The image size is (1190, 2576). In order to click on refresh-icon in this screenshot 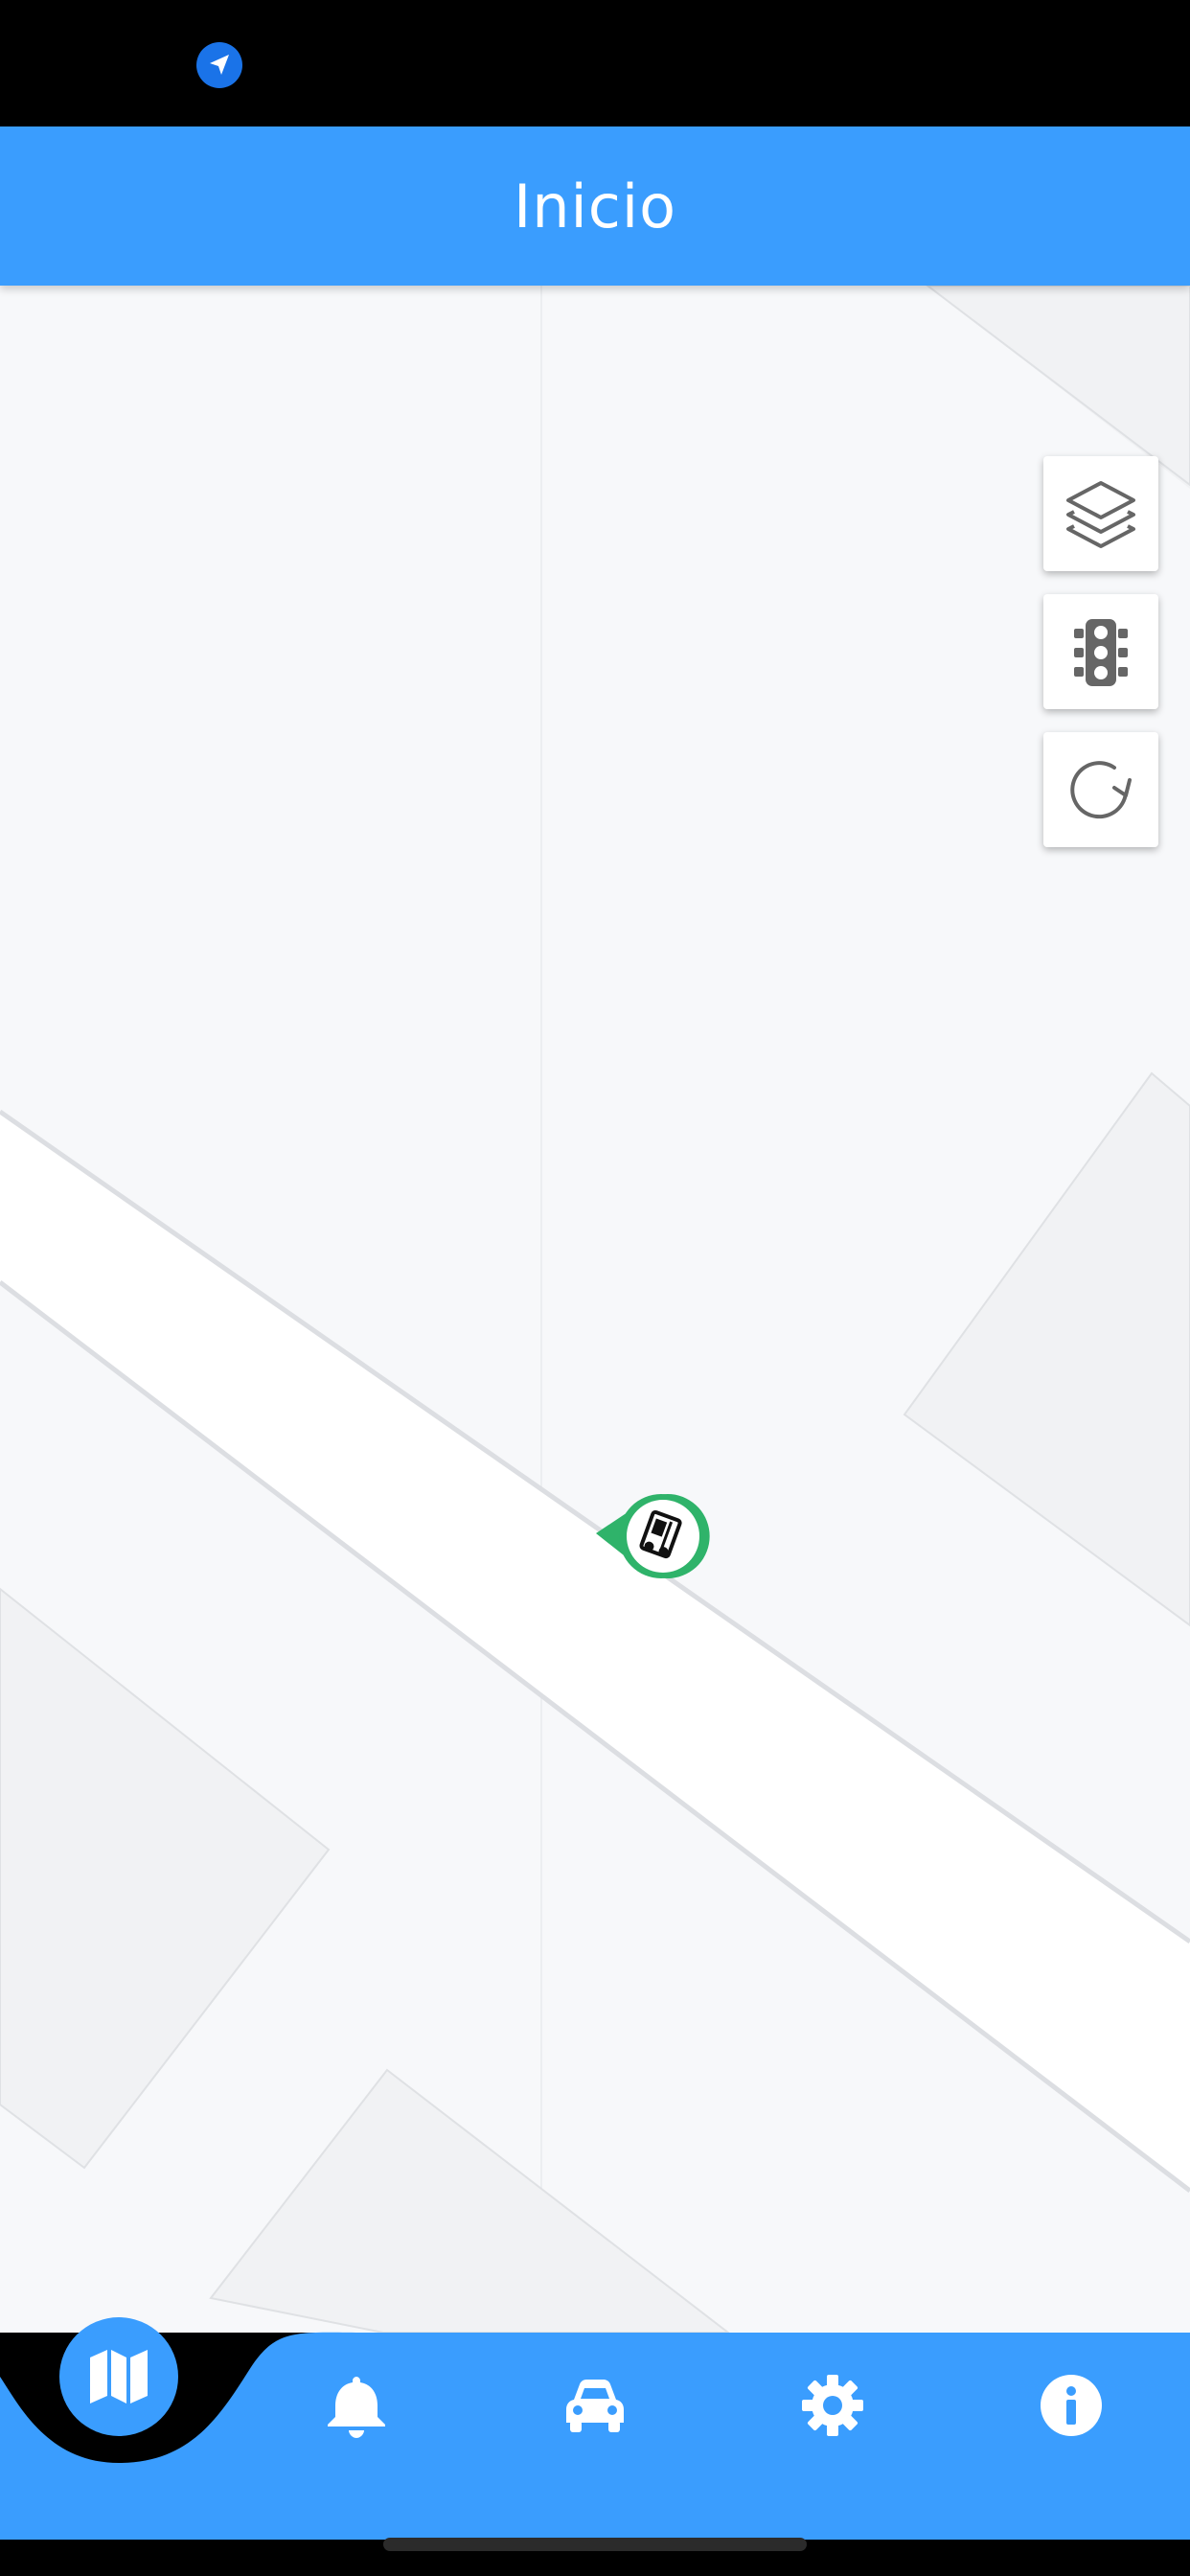, I will do `click(1101, 790)`.